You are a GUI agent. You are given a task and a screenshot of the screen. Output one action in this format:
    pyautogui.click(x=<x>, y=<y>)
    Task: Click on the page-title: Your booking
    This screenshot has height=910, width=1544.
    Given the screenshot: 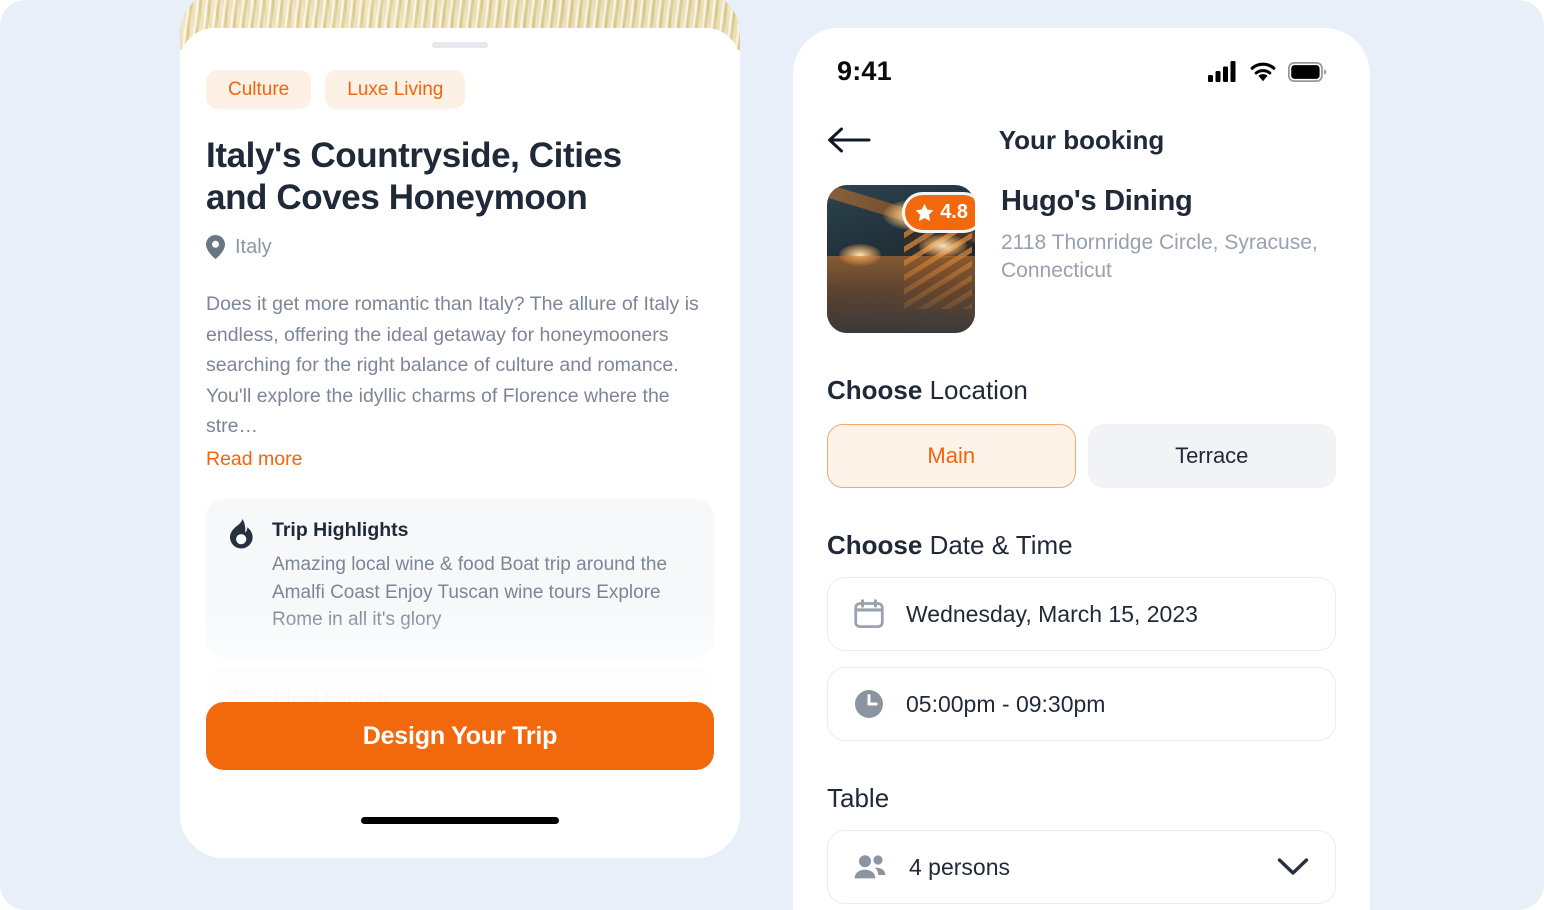 What is the action you would take?
    pyautogui.click(x=1081, y=139)
    